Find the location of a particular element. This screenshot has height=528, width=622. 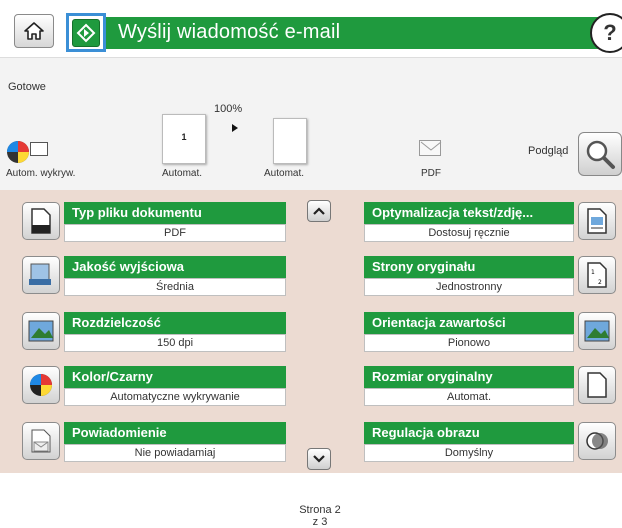

option-value-optimize-text-image: Dostosuj ręcznie is located at coordinates (469, 233).